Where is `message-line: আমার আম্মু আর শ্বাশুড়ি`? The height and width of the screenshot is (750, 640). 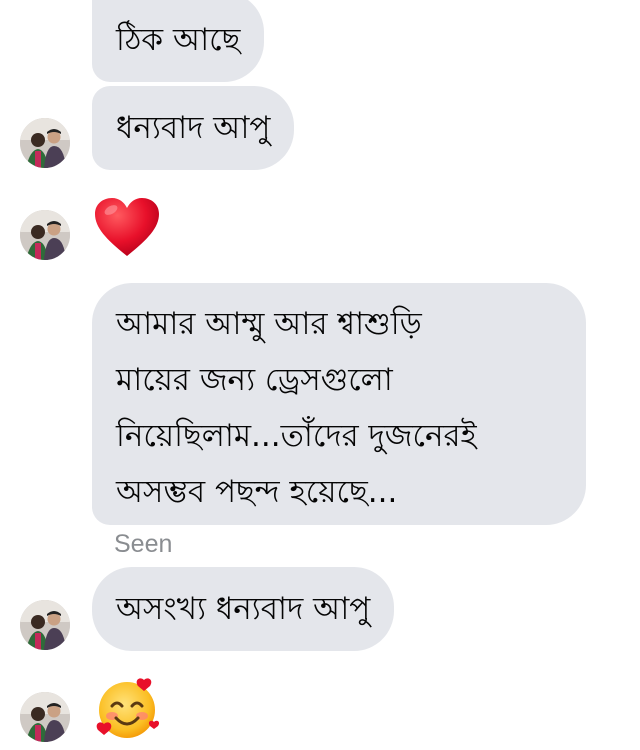 message-line: আমার আম্মু আর শ্বাশুড়ি is located at coordinates (269, 324).